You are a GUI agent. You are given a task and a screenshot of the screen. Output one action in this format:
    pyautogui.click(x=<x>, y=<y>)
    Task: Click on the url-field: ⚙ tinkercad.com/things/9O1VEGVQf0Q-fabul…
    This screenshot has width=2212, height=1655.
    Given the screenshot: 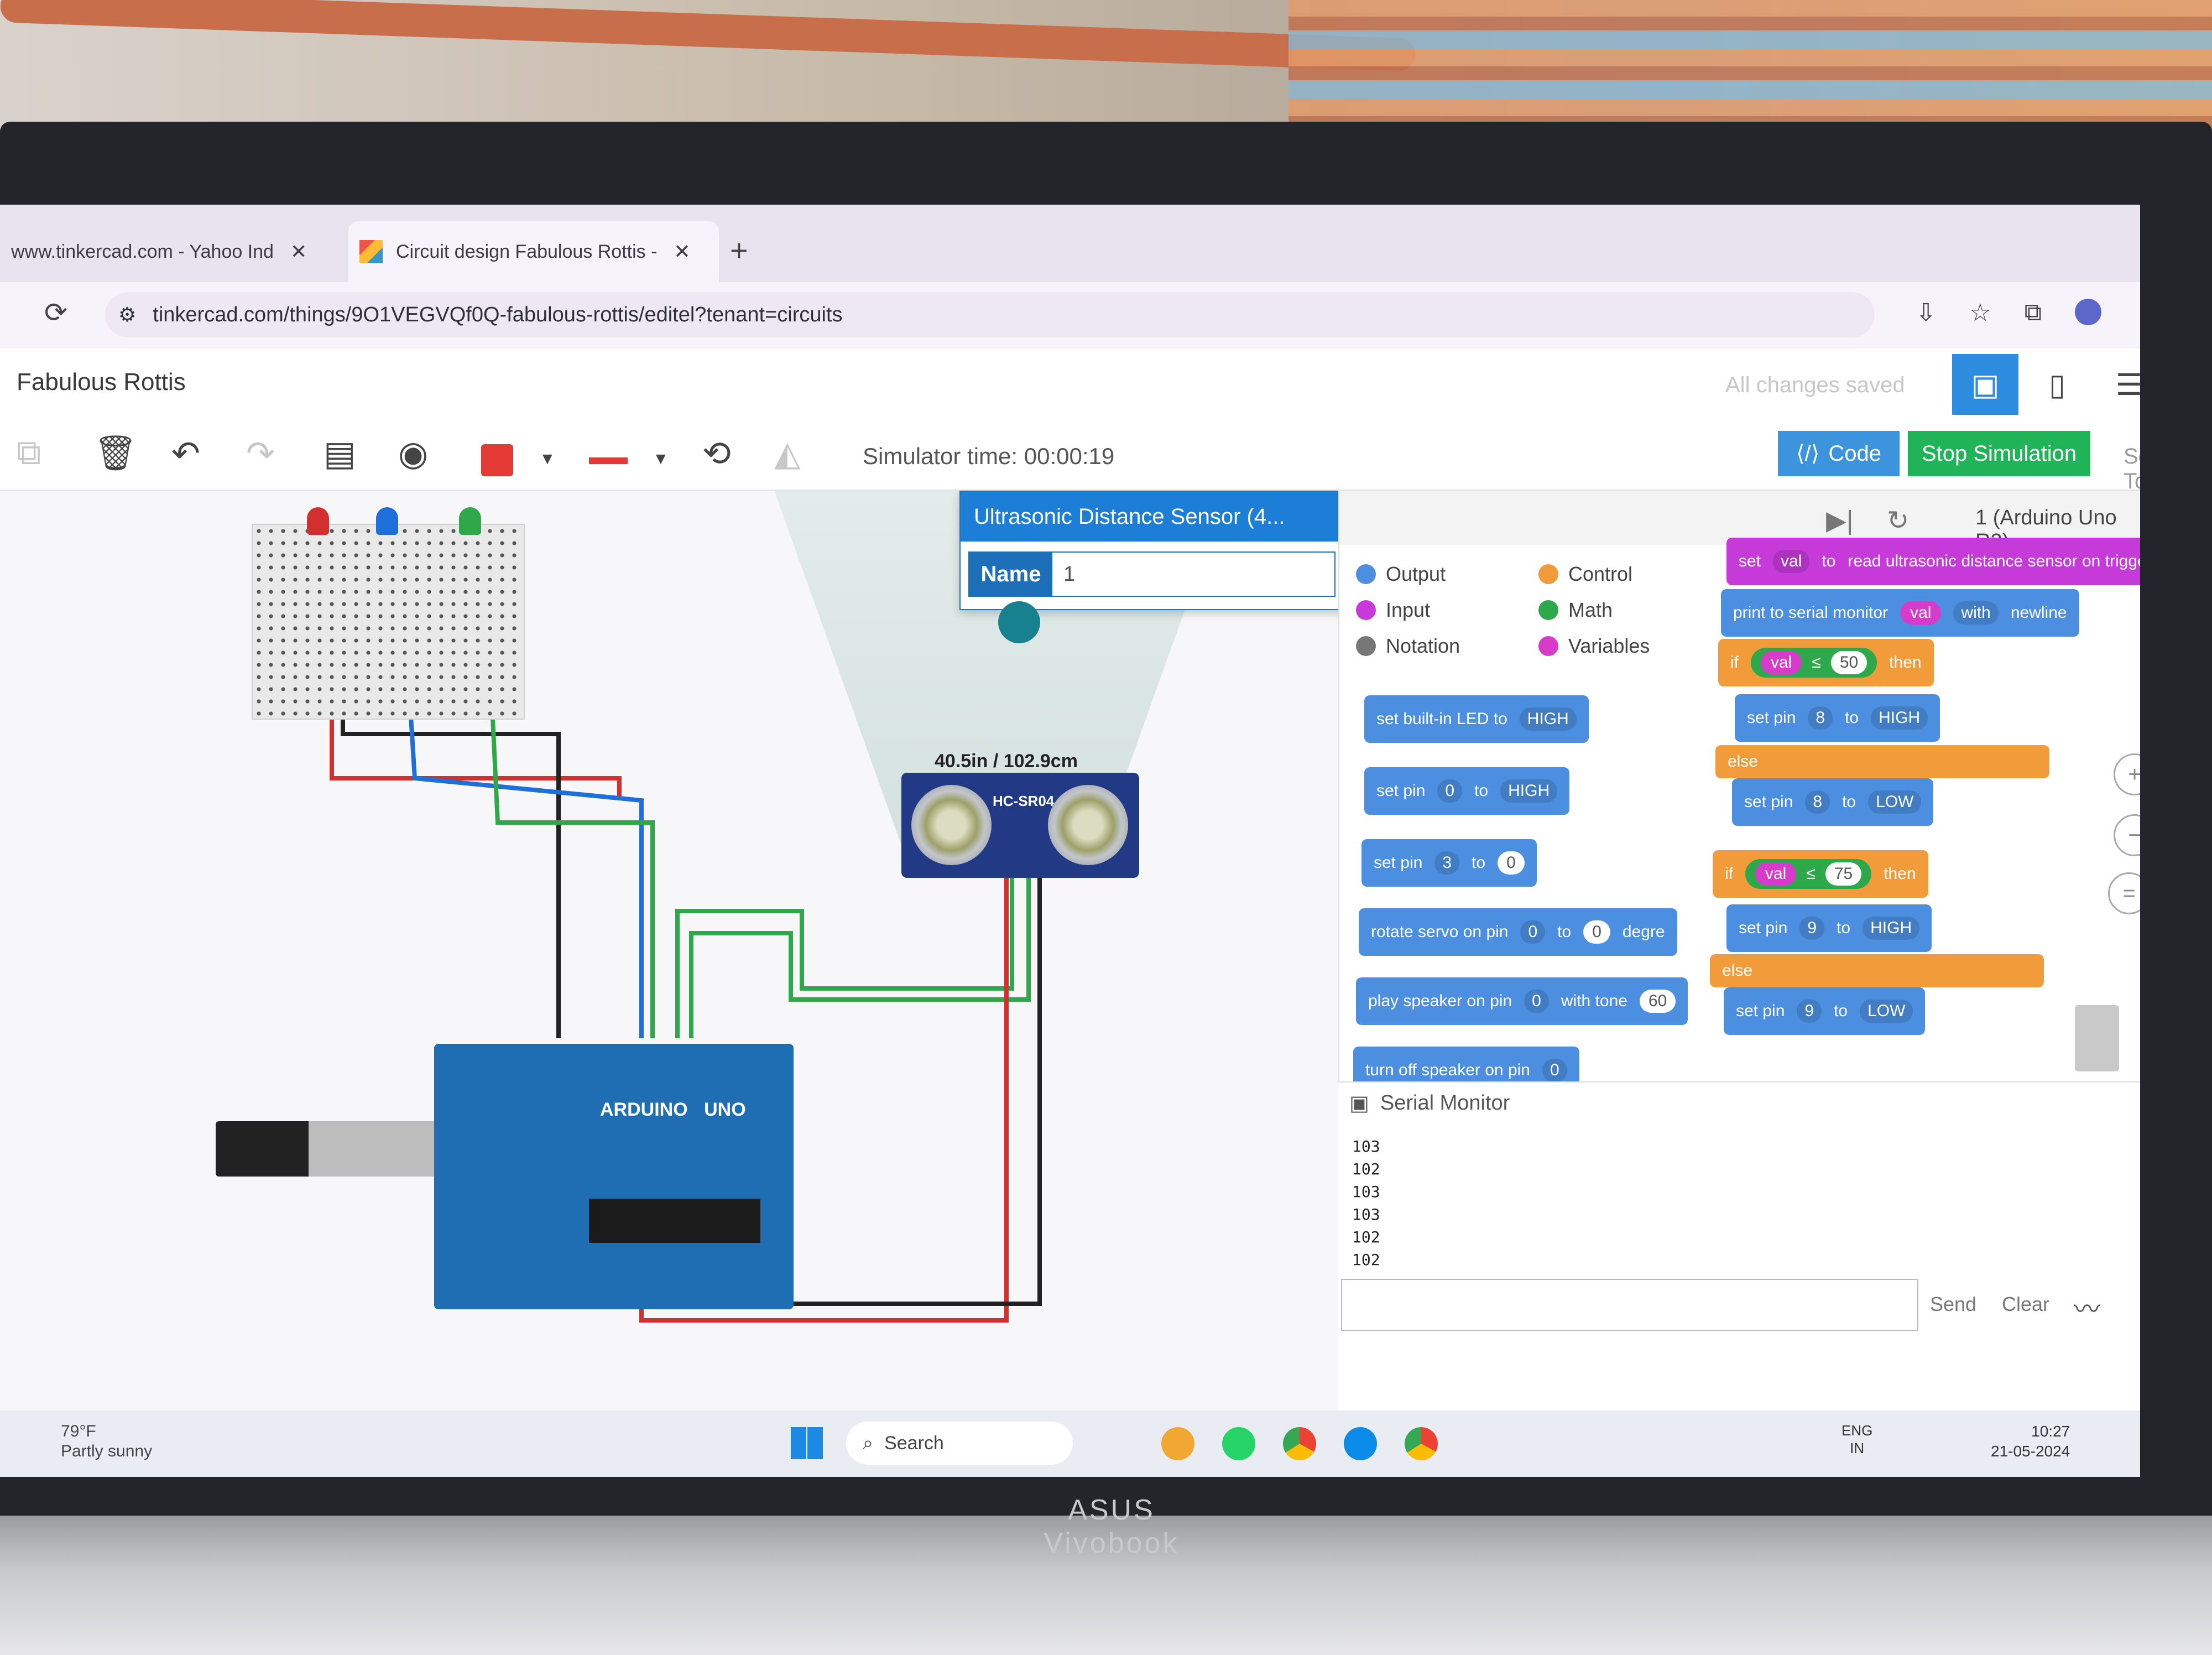 What is the action you would take?
    pyautogui.click(x=990, y=314)
    